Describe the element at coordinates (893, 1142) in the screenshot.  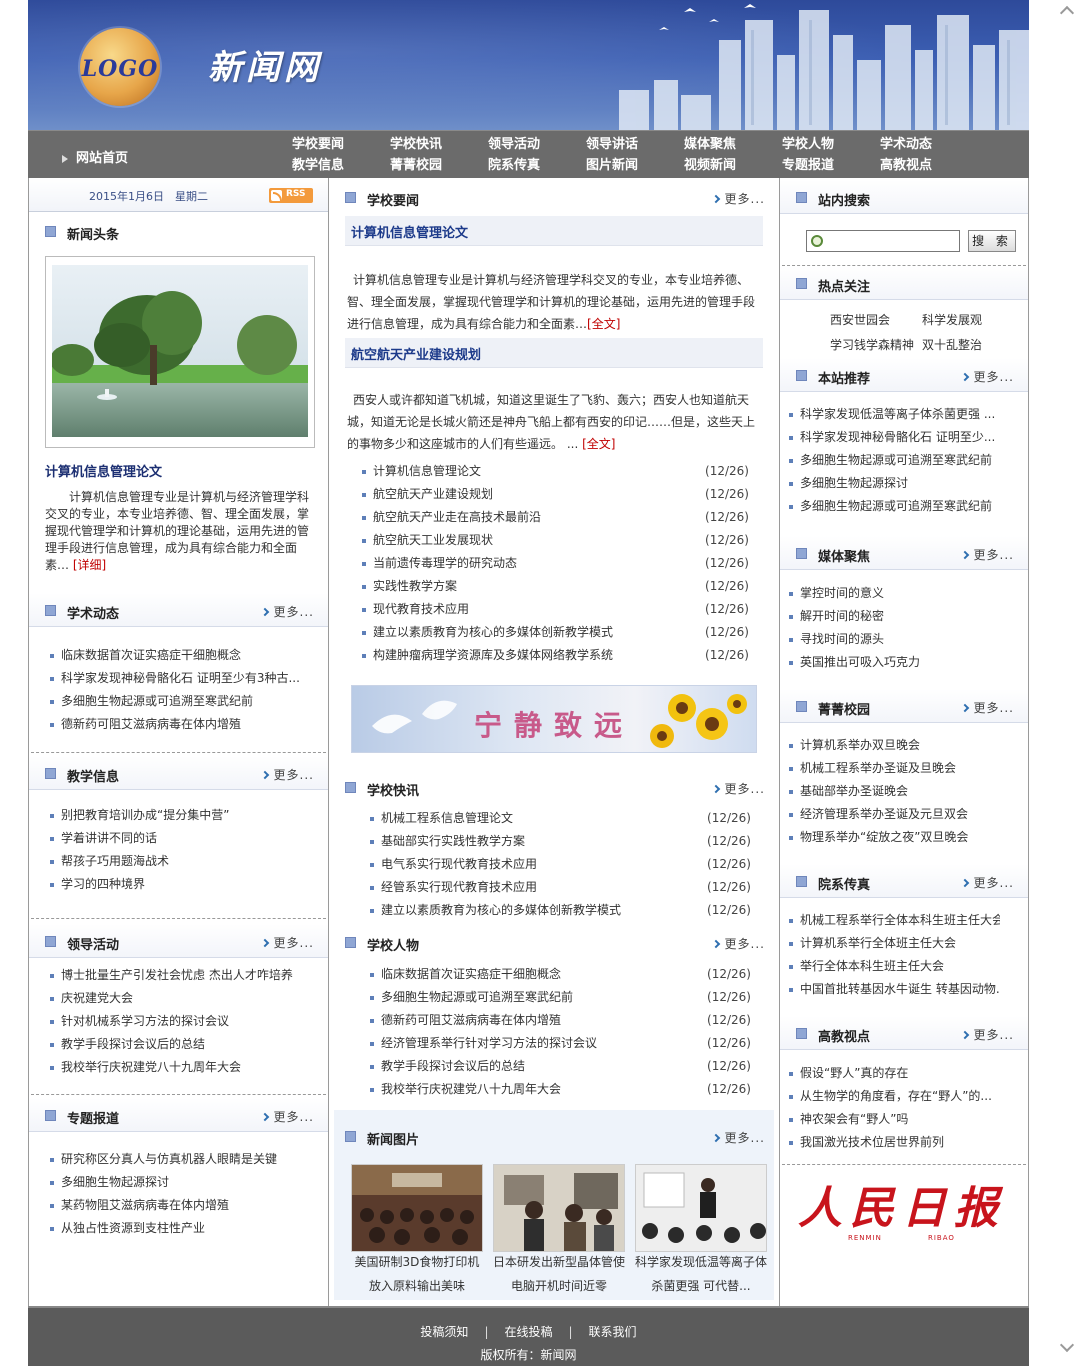
I see `list-item: 我国激光技术位居世界前列` at that location.